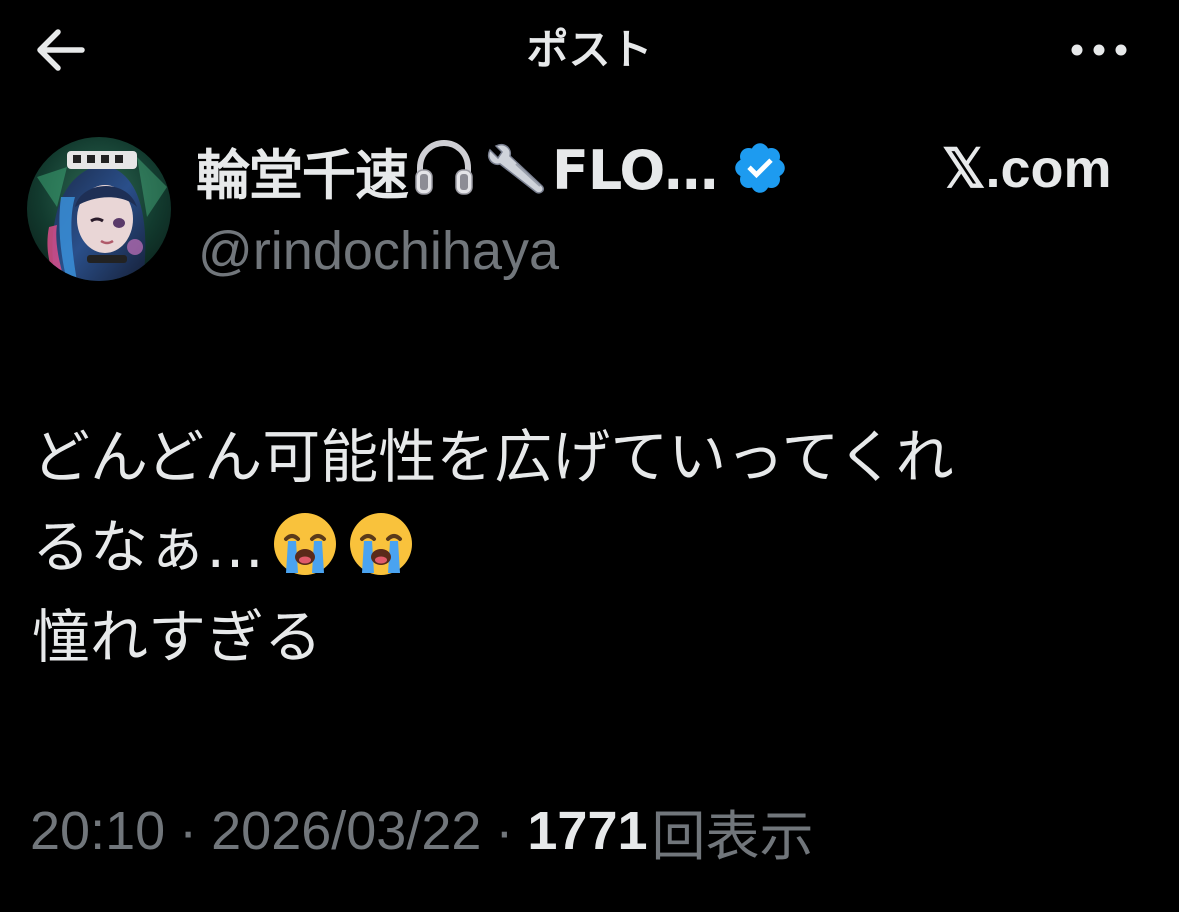 This screenshot has height=912, width=1179. I want to click on more-horizontal-icon, so click(1099, 50).